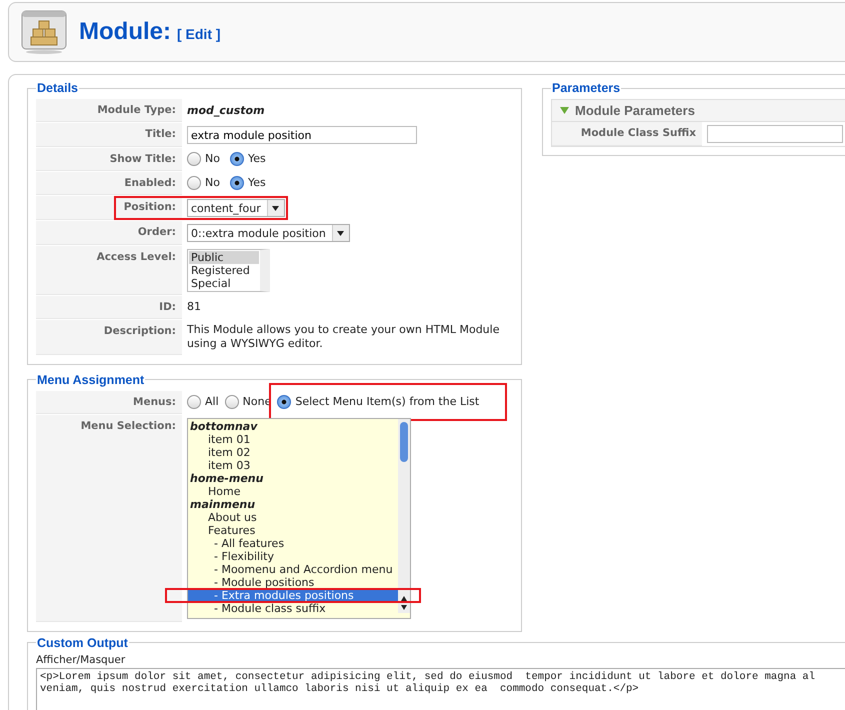 The height and width of the screenshot is (710, 845). I want to click on pane-title: Module Parameters, so click(635, 110).